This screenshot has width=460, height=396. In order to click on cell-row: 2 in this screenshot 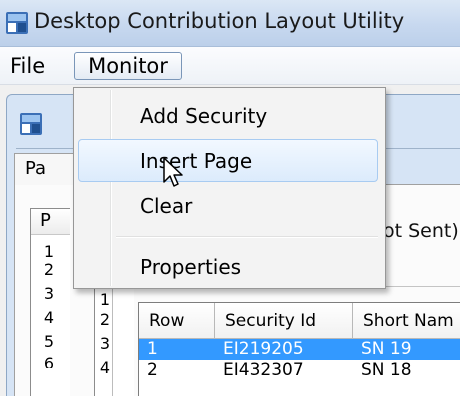, I will do `click(177, 370)`.